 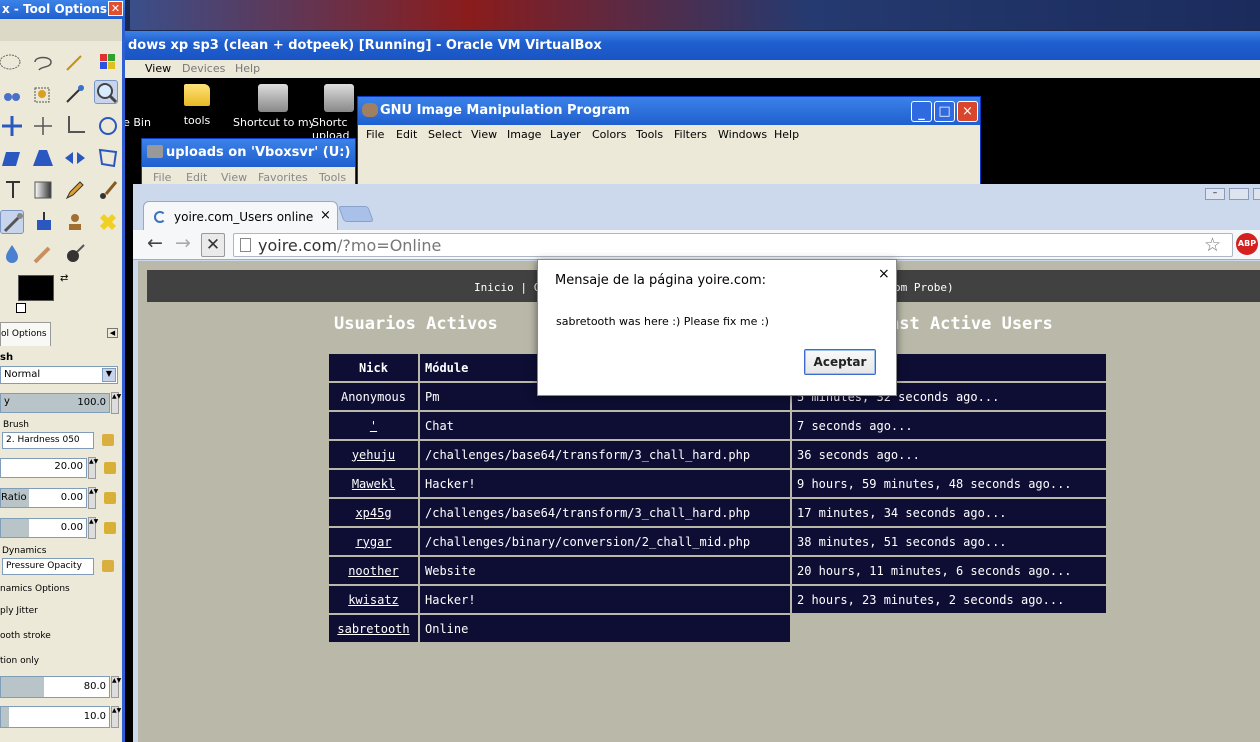 What do you see at coordinates (373, 628) in the screenshot?
I see `nick-cell: sabretooth` at bounding box center [373, 628].